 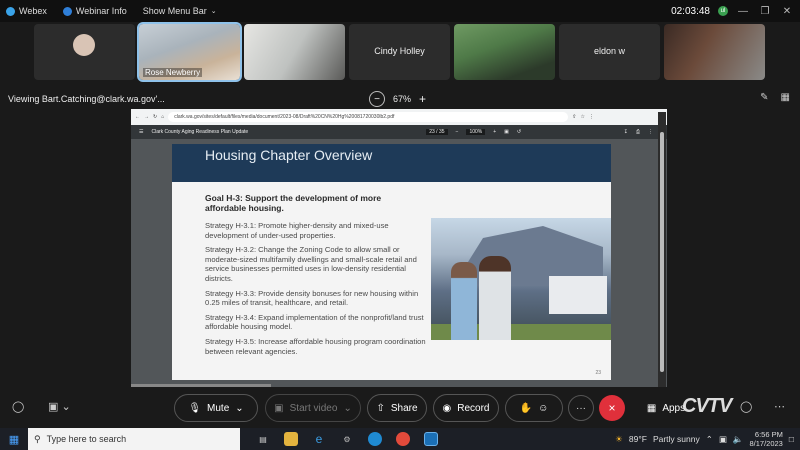 What do you see at coordinates (375, 439) in the screenshot?
I see `edge-icon` at bounding box center [375, 439].